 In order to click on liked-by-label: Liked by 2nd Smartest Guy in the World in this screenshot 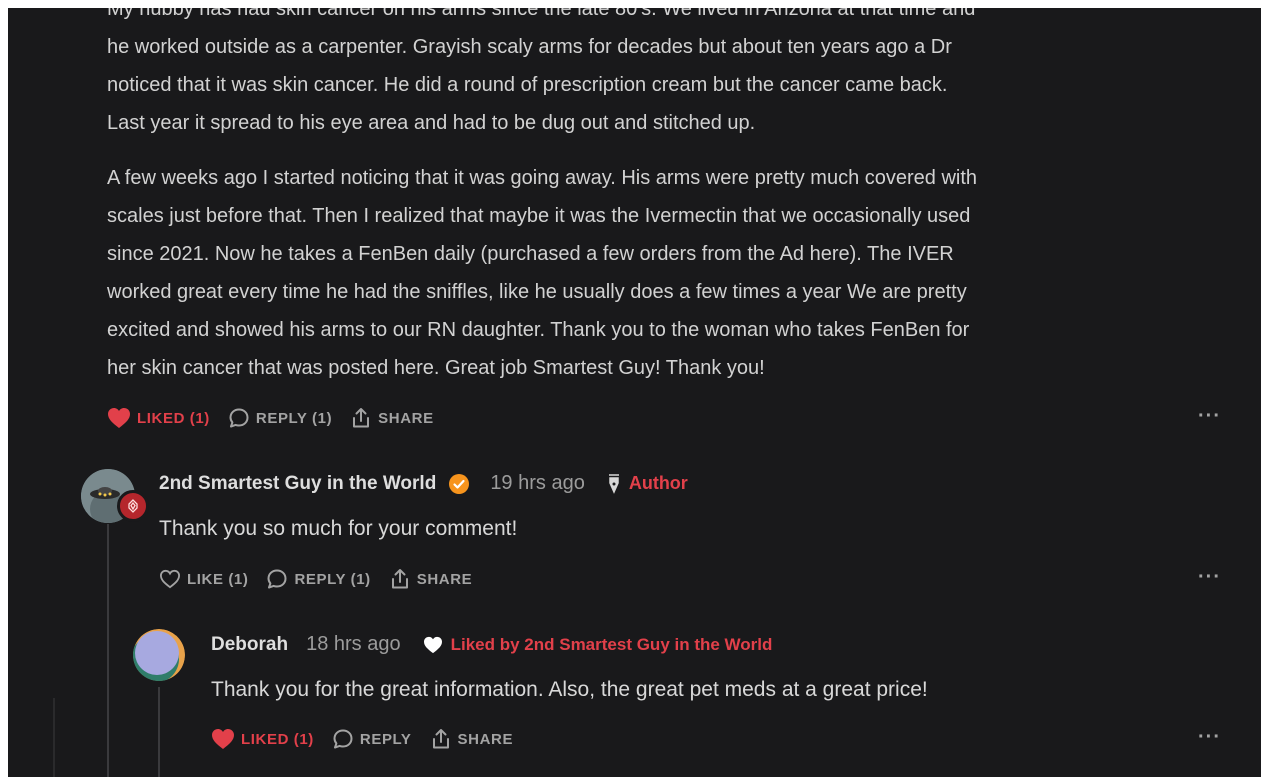, I will do `click(611, 644)`.